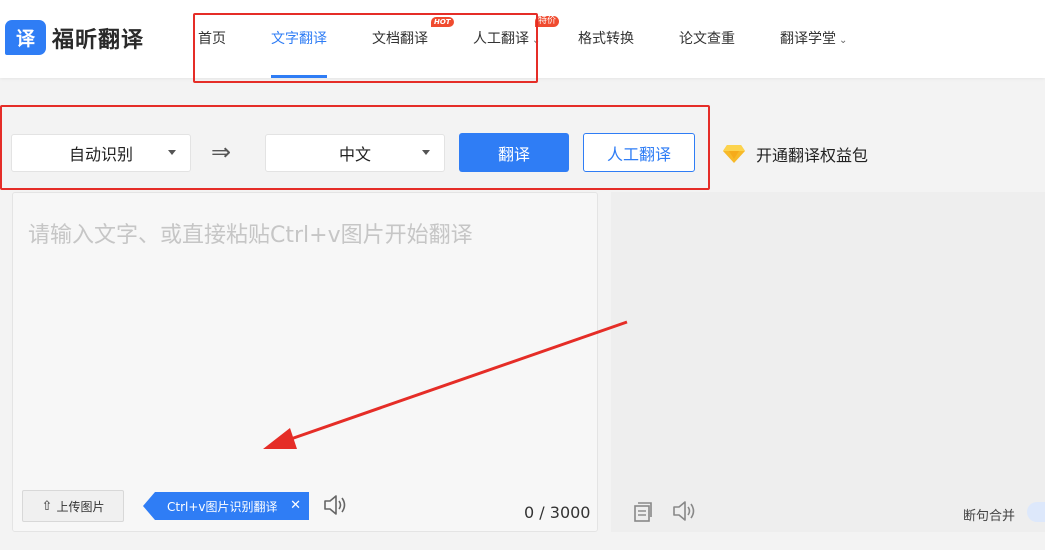 Image resolution: width=1045 pixels, height=550 pixels. What do you see at coordinates (501, 39) in the screenshot?
I see `nav-item-label: 人工翻译` at bounding box center [501, 39].